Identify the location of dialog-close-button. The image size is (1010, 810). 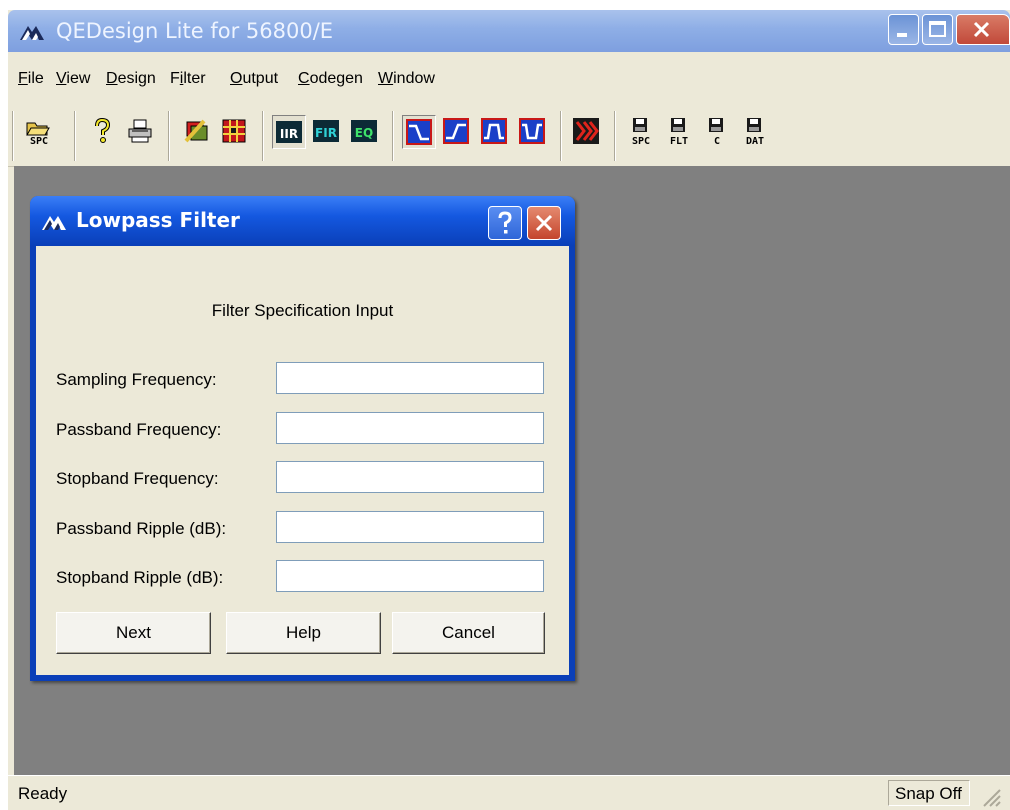
(544, 223).